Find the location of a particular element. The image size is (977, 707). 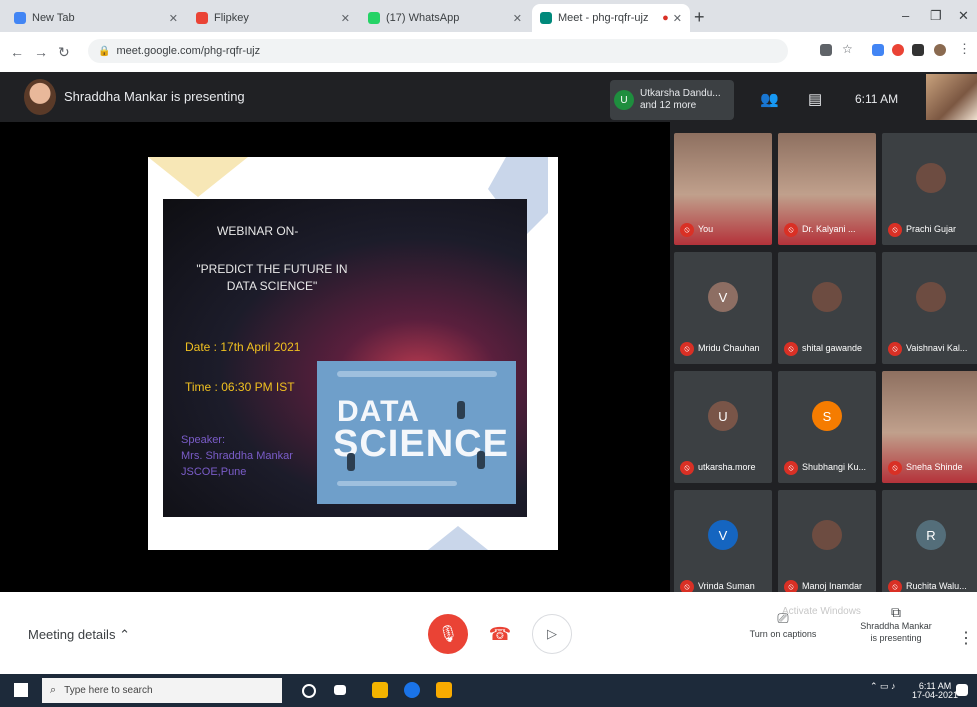

speaker-label: Speaker: is located at coordinates (203, 440).